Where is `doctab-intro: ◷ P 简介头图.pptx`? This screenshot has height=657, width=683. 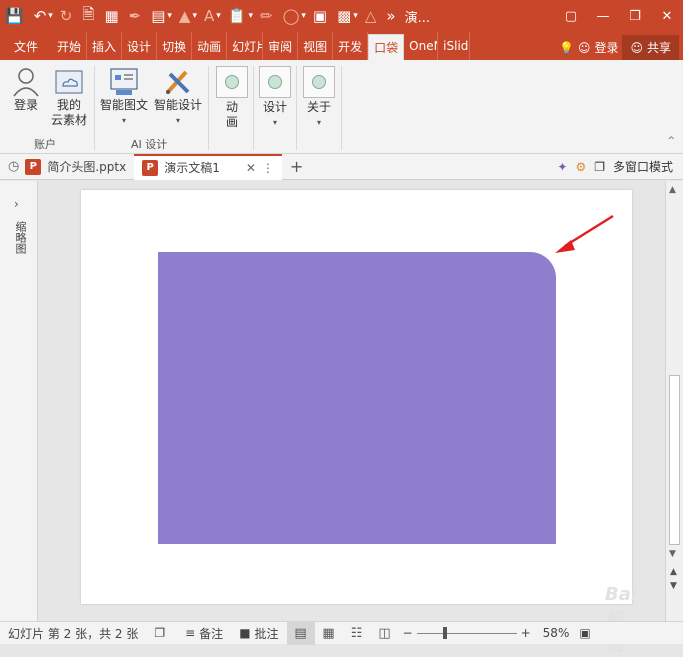
doctab-intro: ◷ P 简介头图.pptx is located at coordinates (67, 167).